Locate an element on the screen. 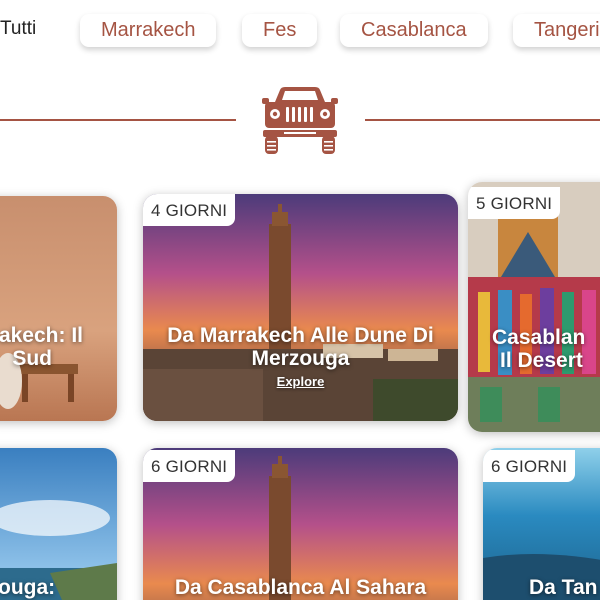  tour-card: akech: Il Sud is located at coordinates (58, 308).